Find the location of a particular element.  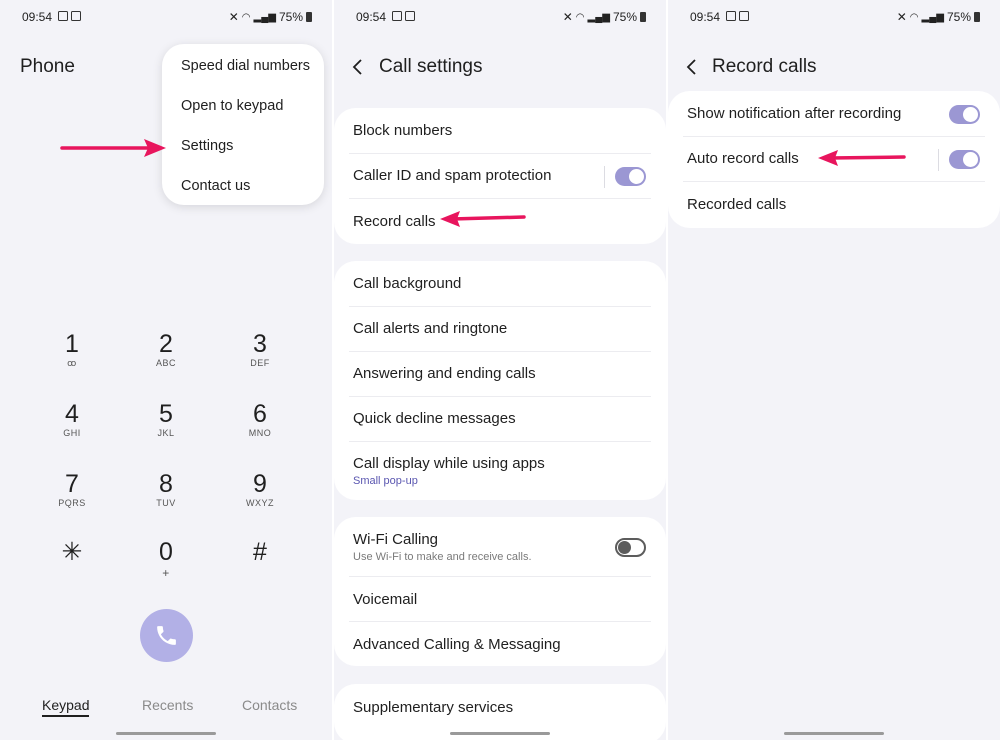

call-button is located at coordinates (166, 635).